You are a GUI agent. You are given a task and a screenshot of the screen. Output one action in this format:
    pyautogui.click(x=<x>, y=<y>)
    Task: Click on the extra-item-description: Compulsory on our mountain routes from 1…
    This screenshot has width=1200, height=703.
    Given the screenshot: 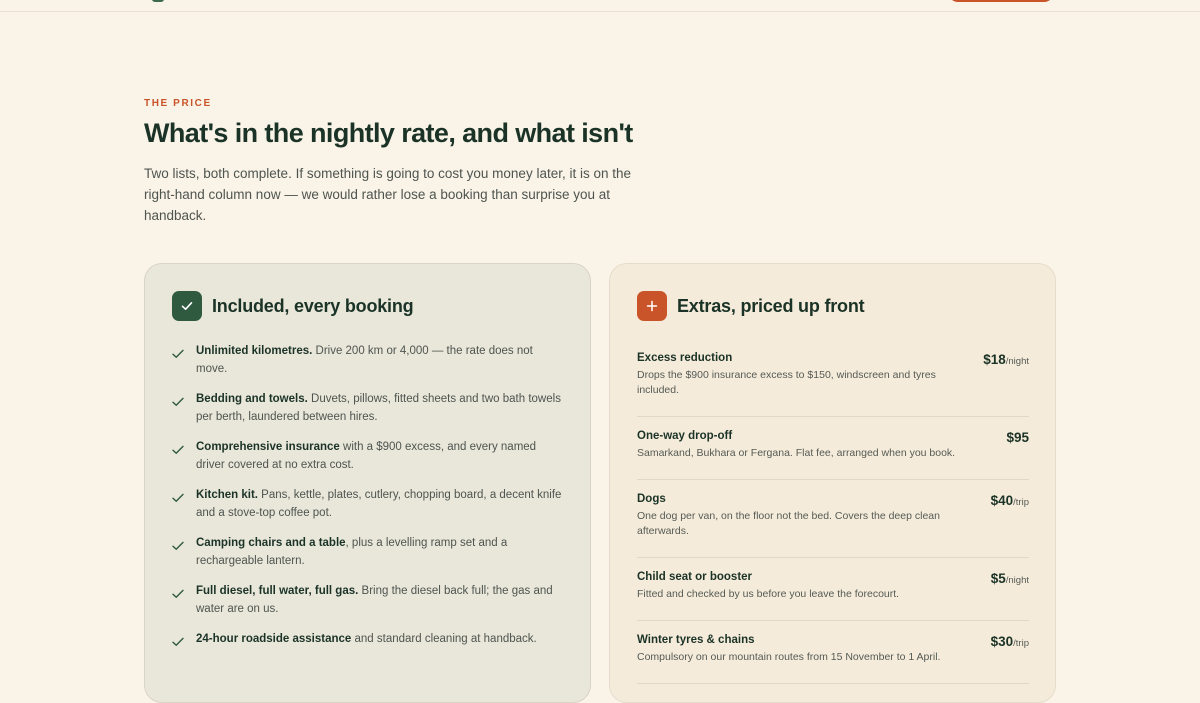 What is the action you would take?
    pyautogui.click(x=789, y=657)
    